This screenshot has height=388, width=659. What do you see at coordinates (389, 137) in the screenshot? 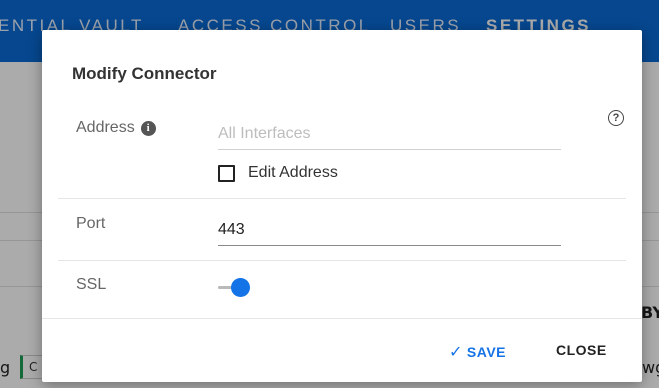
I see `address-input` at bounding box center [389, 137].